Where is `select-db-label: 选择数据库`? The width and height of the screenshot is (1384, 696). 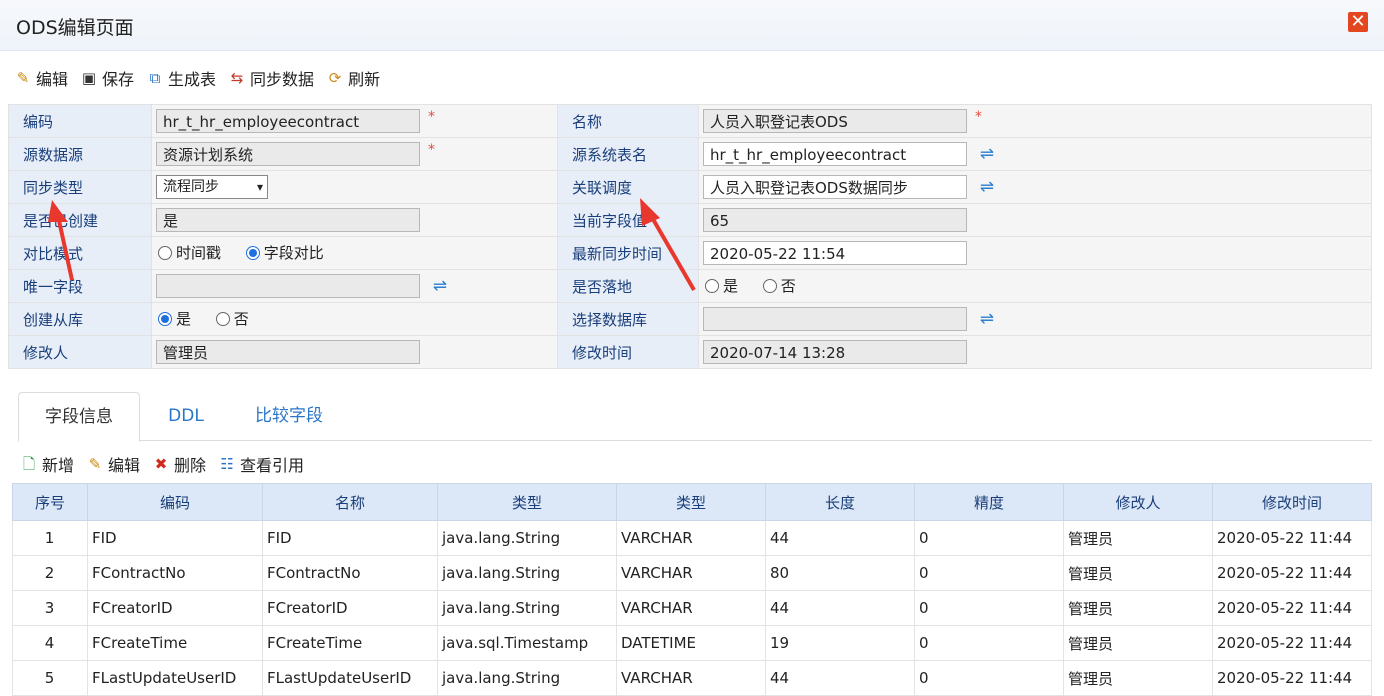 select-db-label: 选择数据库 is located at coordinates (628, 319).